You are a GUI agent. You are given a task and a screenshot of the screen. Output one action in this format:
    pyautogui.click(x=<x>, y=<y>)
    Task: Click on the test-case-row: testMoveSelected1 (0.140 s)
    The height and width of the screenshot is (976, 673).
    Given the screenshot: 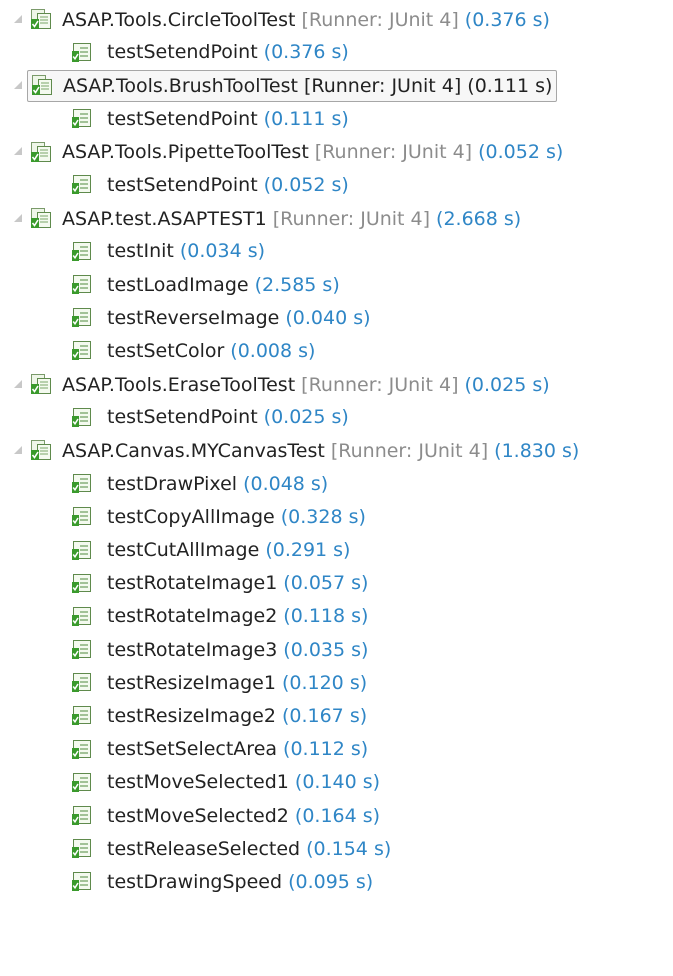 What is the action you would take?
    pyautogui.click(x=336, y=782)
    